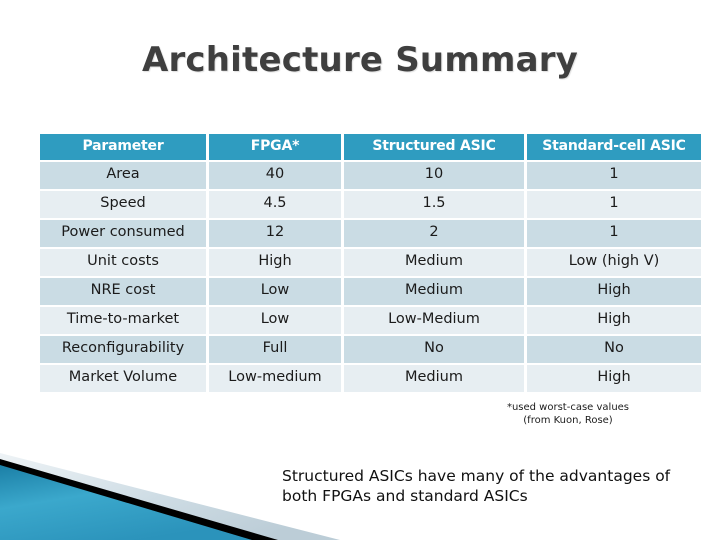  I want to click on table-row: Power consumed 12 2 1, so click(370, 234).